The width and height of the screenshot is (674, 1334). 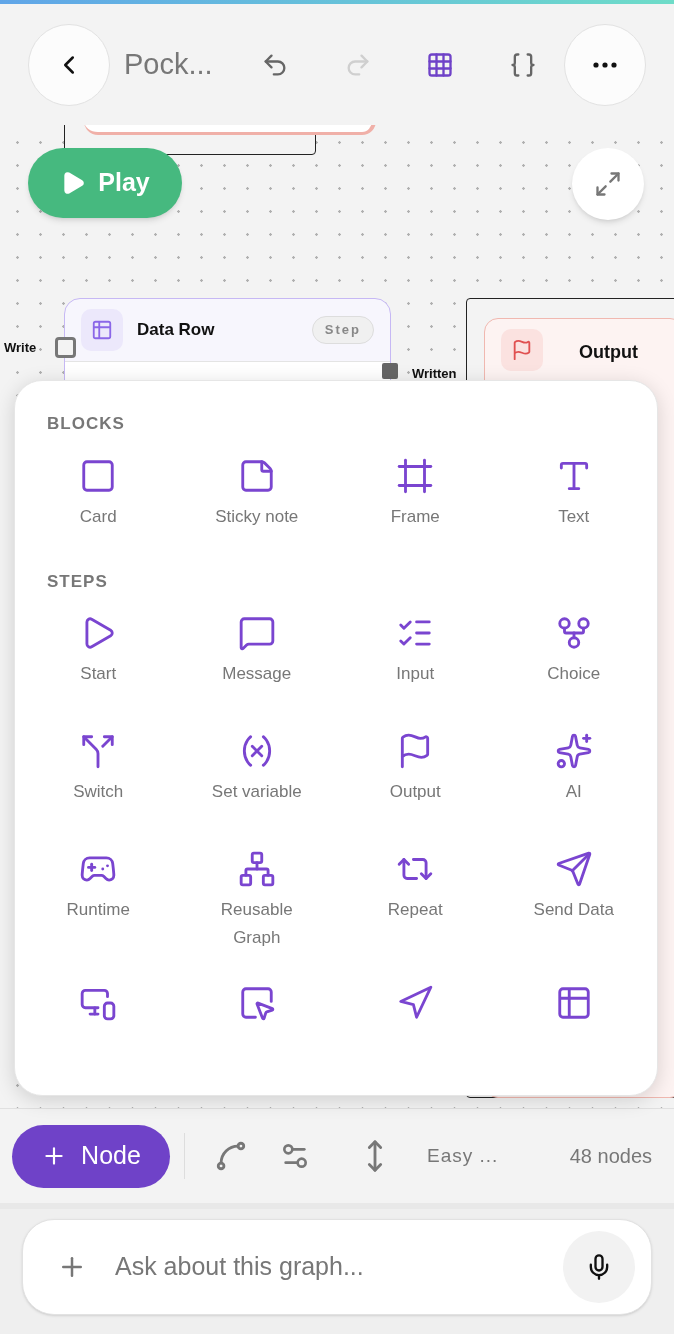 What do you see at coordinates (91, 1156) in the screenshot?
I see `add-node-button: Node` at bounding box center [91, 1156].